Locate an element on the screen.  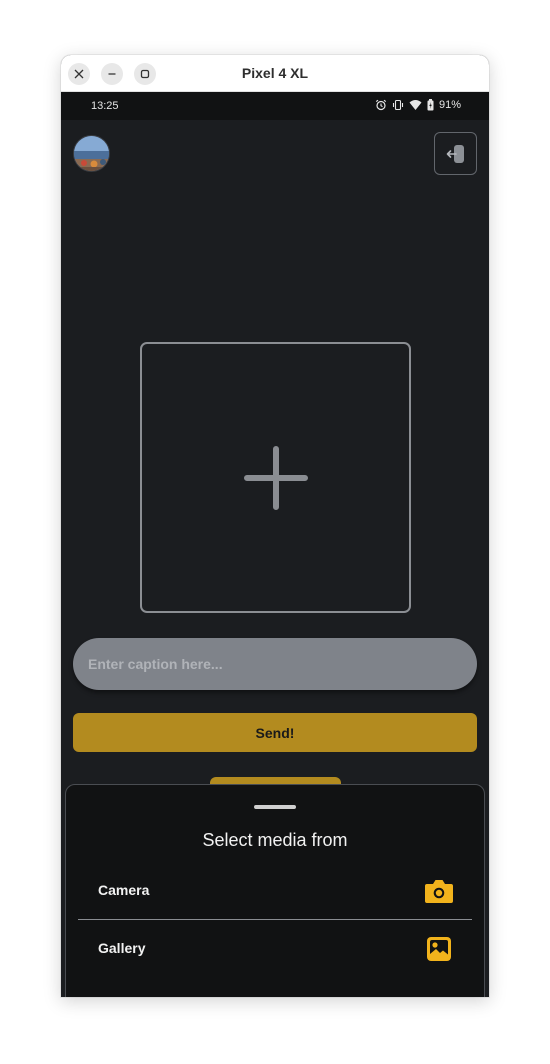
camera-icon is located at coordinates (439, 891).